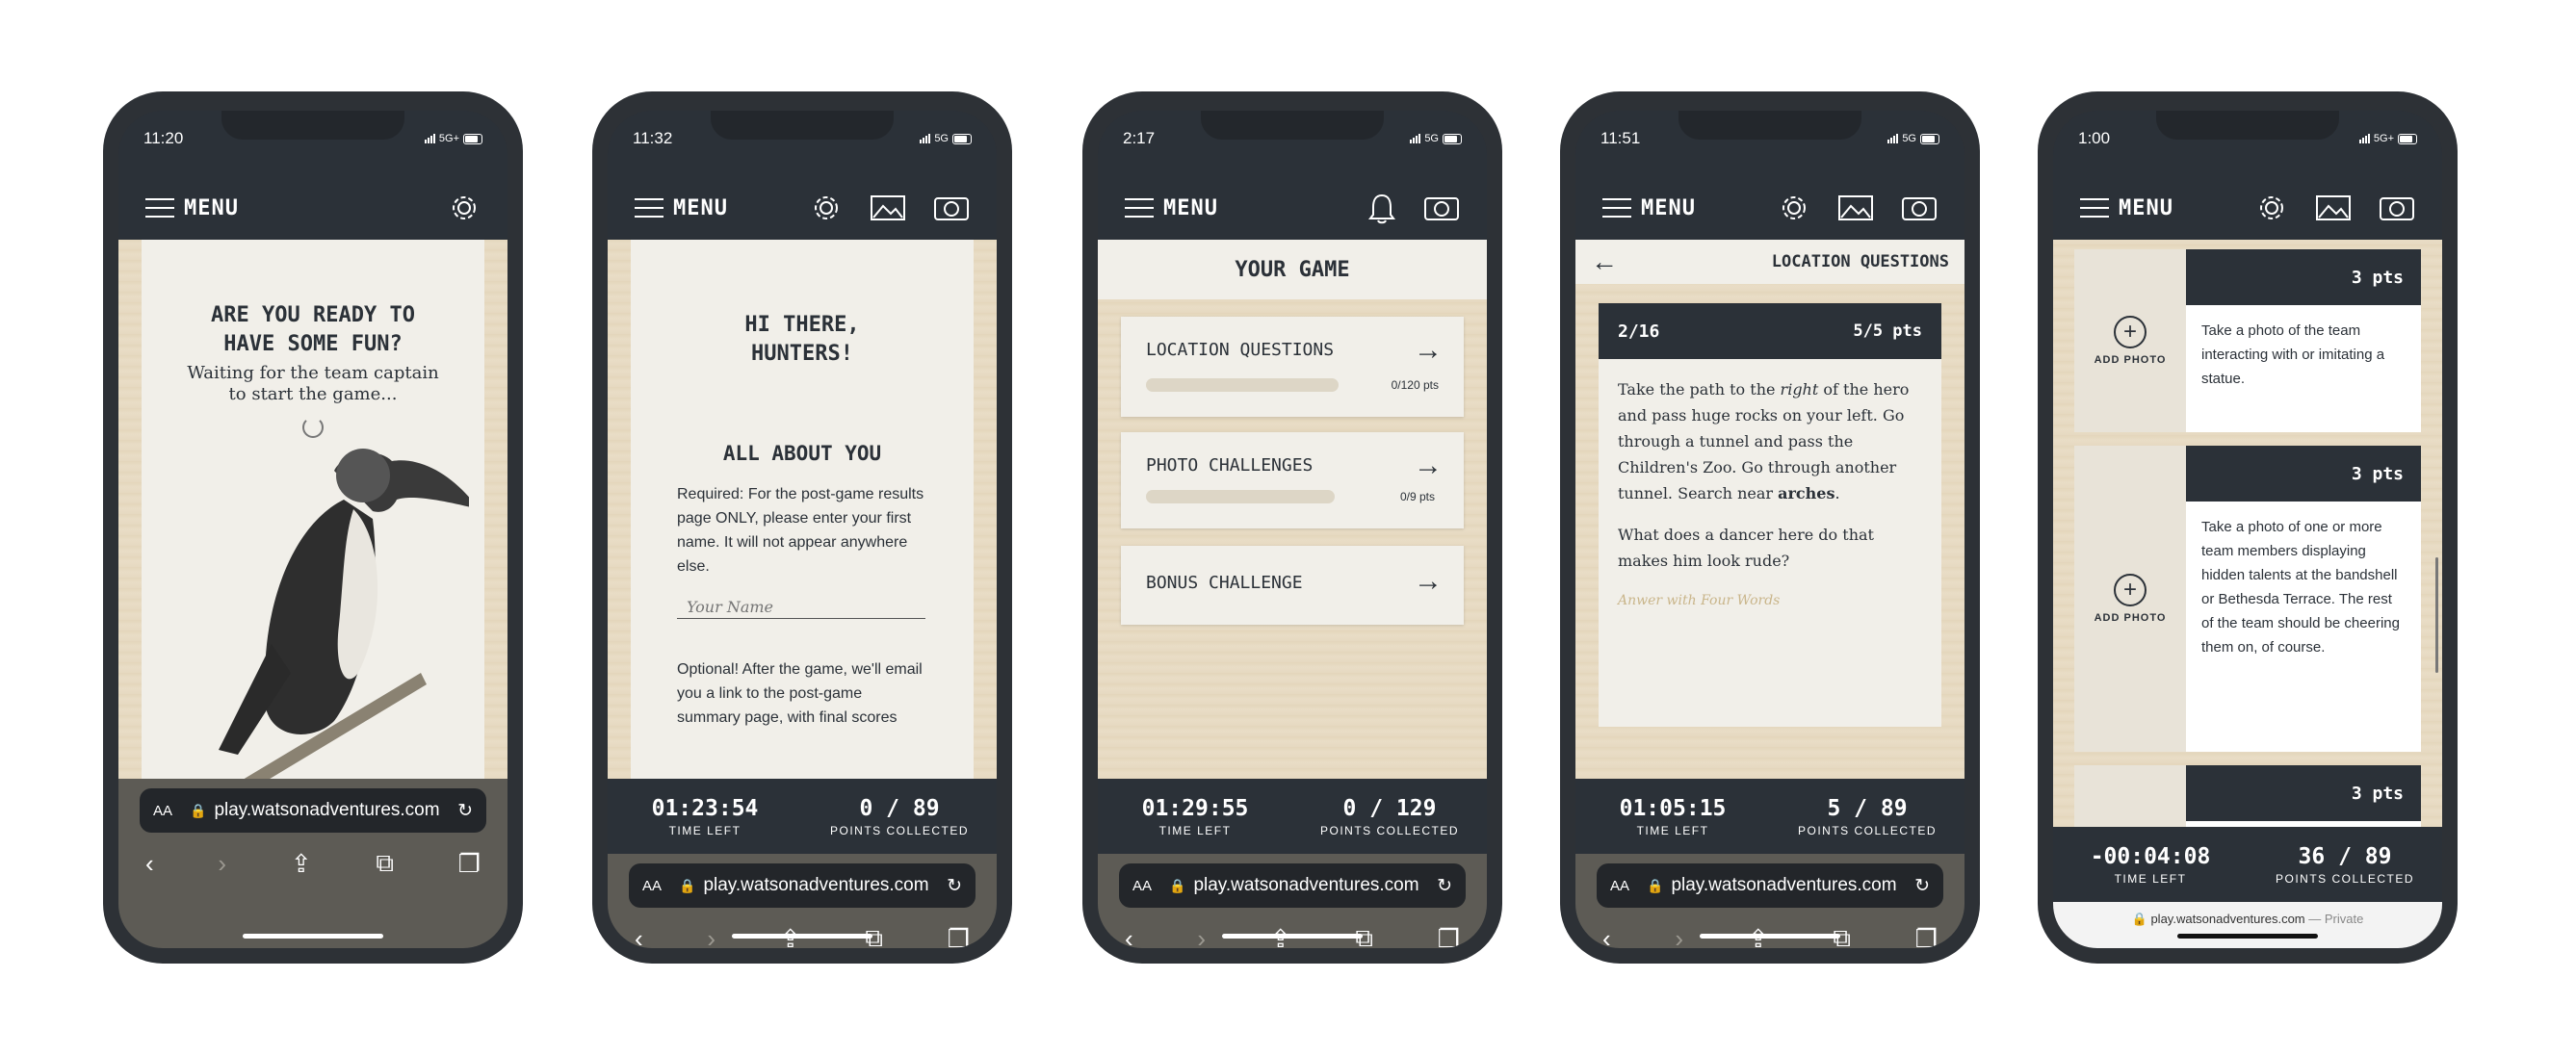 The image size is (2576, 1055). I want to click on game-item-bonus-challenge: BONUS CHALLENGE →, so click(1292, 585).